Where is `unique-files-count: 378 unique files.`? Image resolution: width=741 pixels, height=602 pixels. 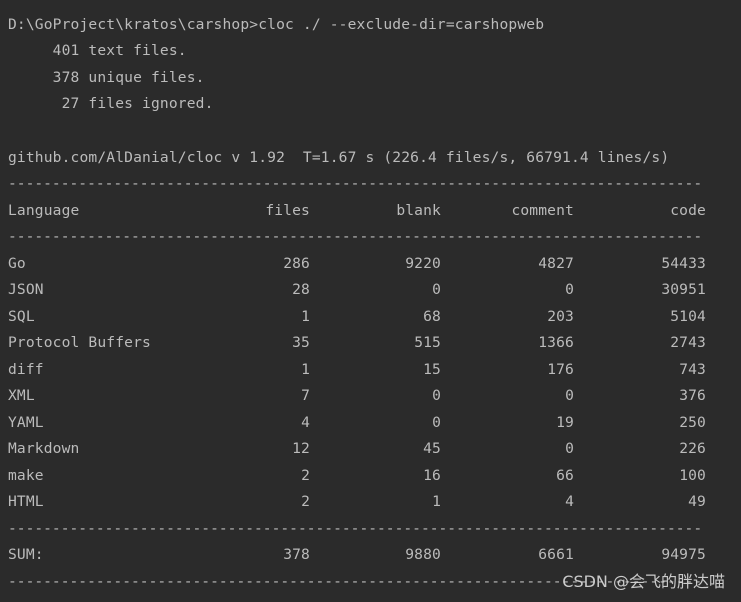
unique-files-count: 378 unique files. is located at coordinates (106, 77).